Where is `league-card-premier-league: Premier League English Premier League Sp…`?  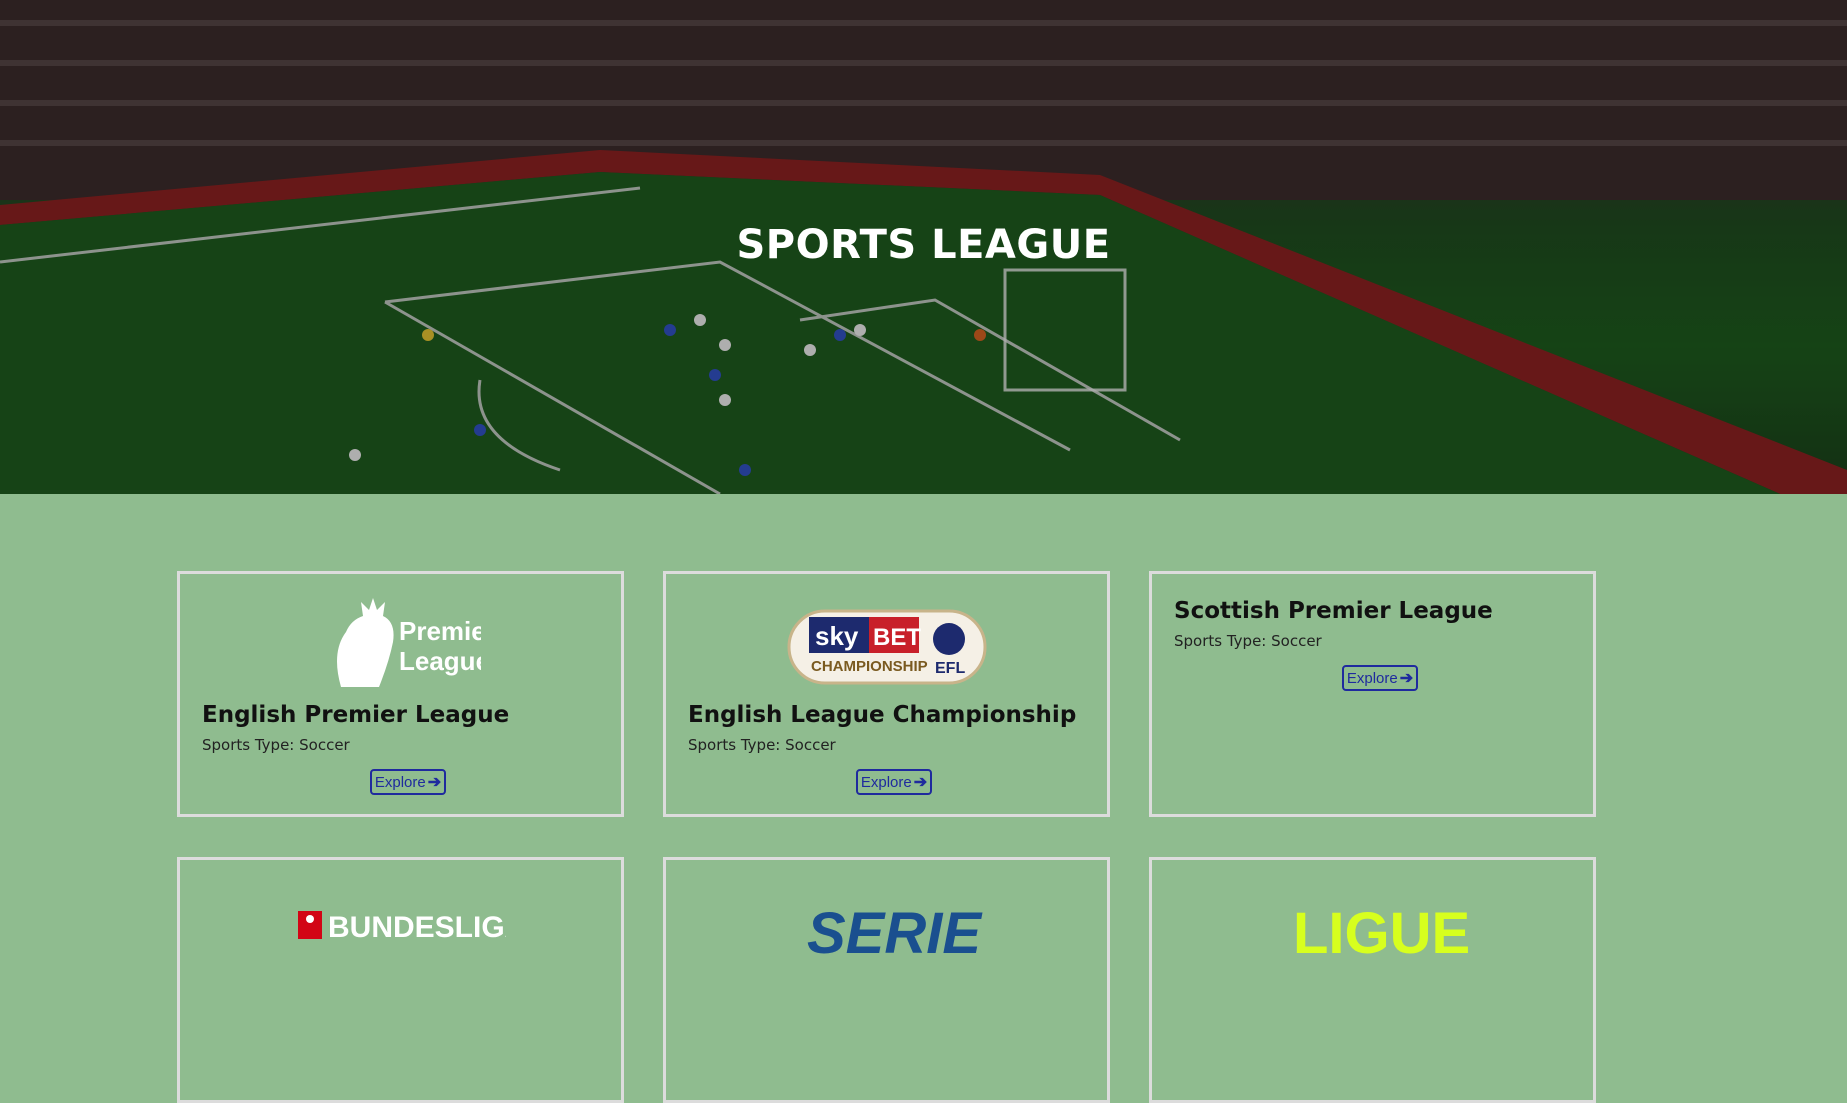
league-card-premier-league: Premier League English Premier League Sp… is located at coordinates (400, 694).